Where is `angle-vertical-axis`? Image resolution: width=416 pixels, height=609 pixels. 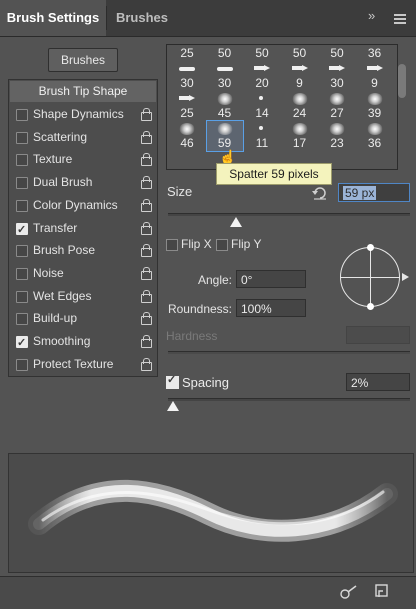
angle-vertical-axis is located at coordinates (370, 277).